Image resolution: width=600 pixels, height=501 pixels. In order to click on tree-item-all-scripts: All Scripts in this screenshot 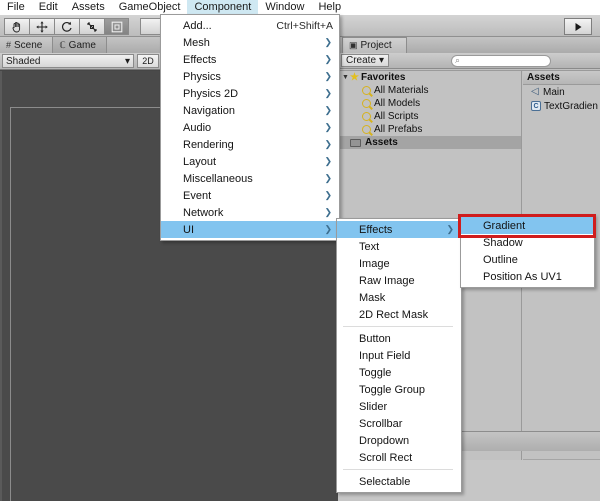, I will do `click(429, 116)`.